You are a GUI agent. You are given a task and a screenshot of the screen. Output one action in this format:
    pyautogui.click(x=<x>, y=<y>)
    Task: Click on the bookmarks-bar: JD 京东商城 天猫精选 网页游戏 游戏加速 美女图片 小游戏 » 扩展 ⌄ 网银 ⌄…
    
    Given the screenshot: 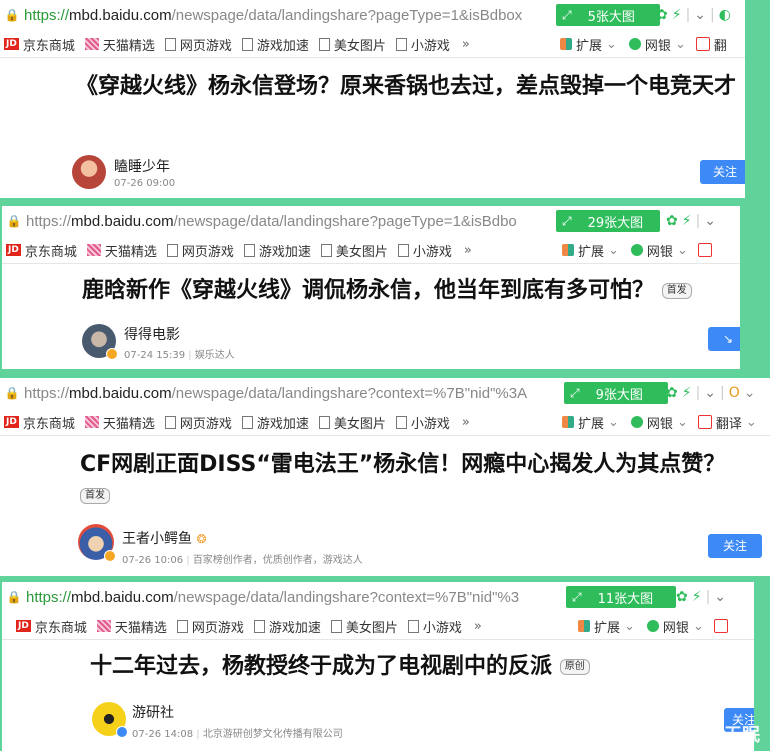 What is the action you would take?
    pyautogui.click(x=380, y=422)
    